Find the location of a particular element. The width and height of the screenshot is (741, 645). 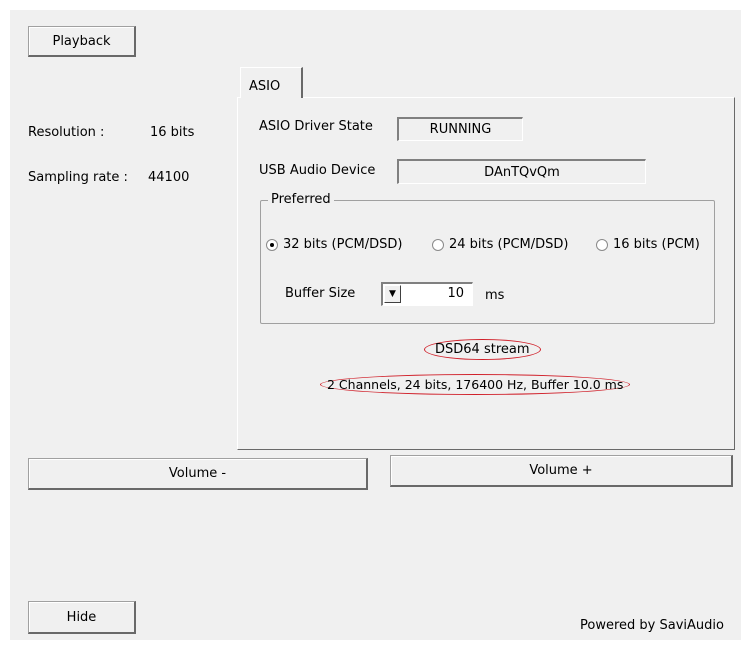

playback-button: Playback is located at coordinates (82, 41).